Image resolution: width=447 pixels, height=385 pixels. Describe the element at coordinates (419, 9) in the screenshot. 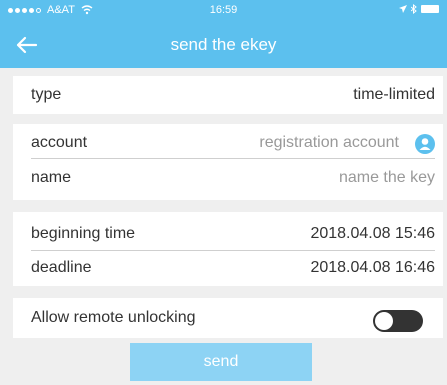

I see `status-right` at that location.